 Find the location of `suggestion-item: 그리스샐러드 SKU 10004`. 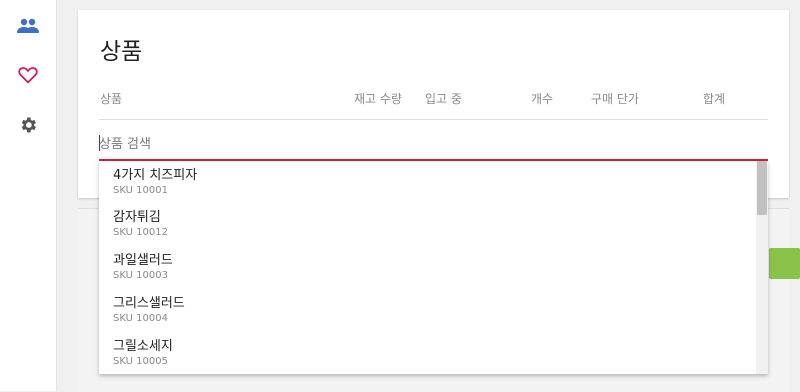

suggestion-item: 그리스샐러드 SKU 10004 is located at coordinates (426, 310).